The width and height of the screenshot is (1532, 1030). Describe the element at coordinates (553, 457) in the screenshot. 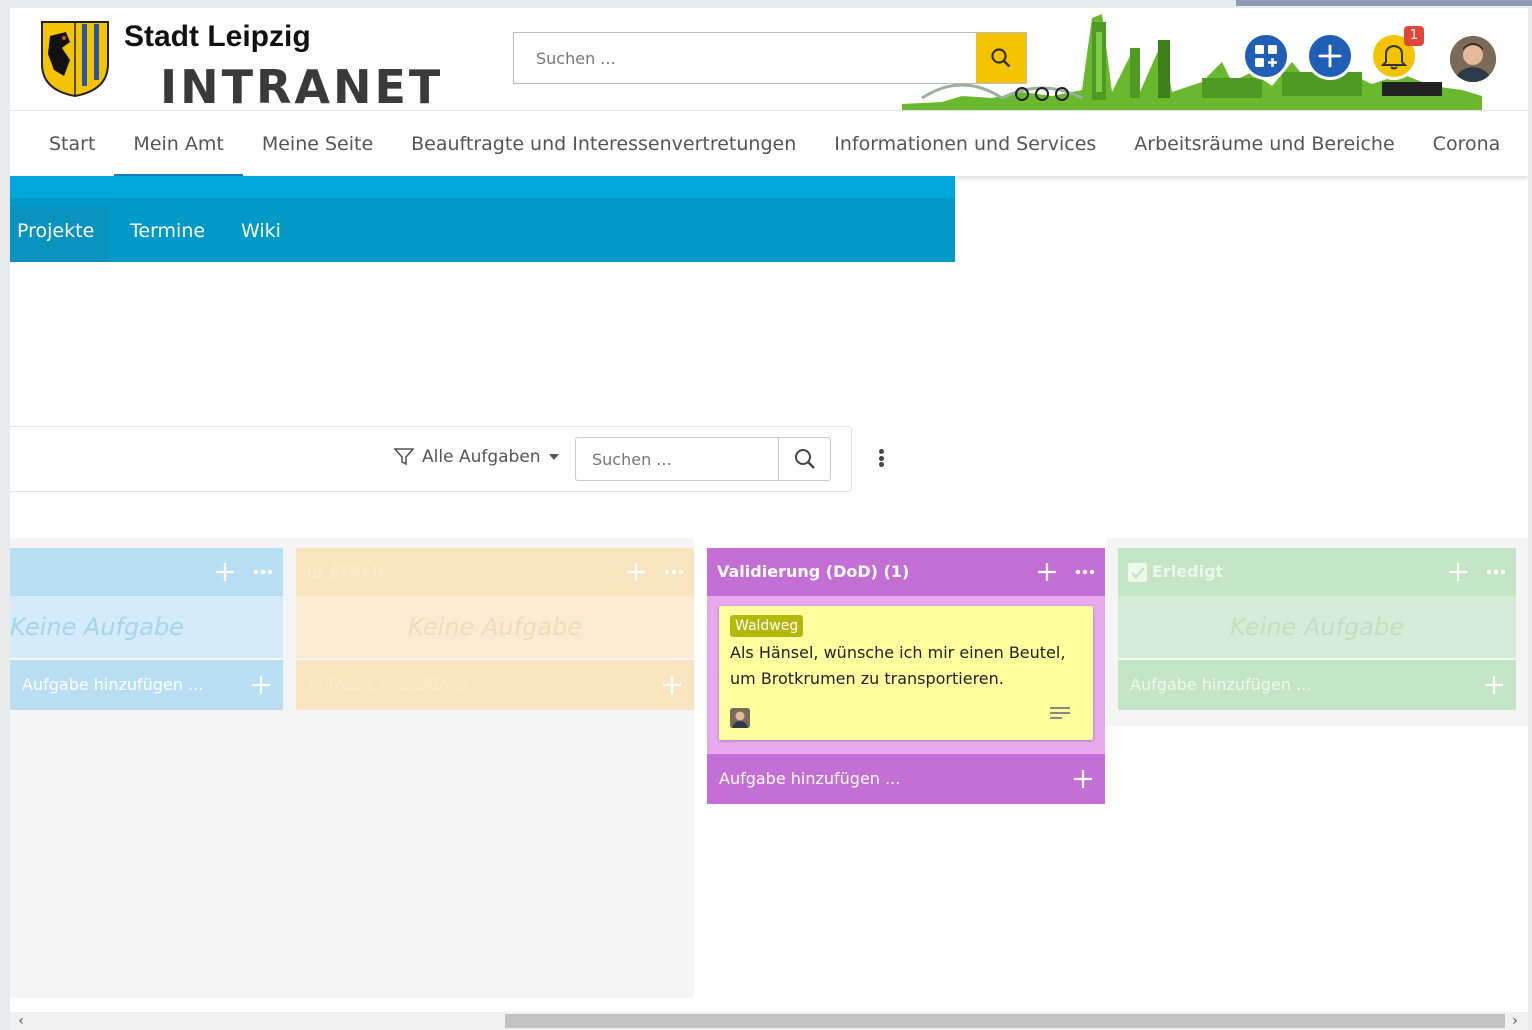

I see `caret-down-icon` at that location.